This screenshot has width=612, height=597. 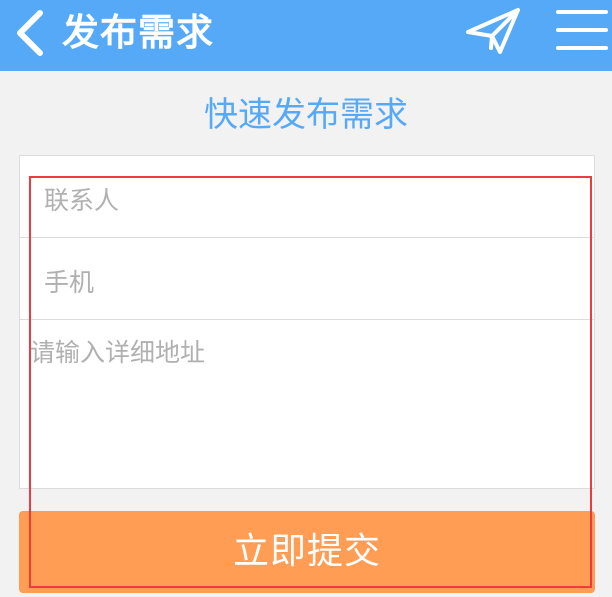 I want to click on contact-field-row, so click(x=307, y=197).